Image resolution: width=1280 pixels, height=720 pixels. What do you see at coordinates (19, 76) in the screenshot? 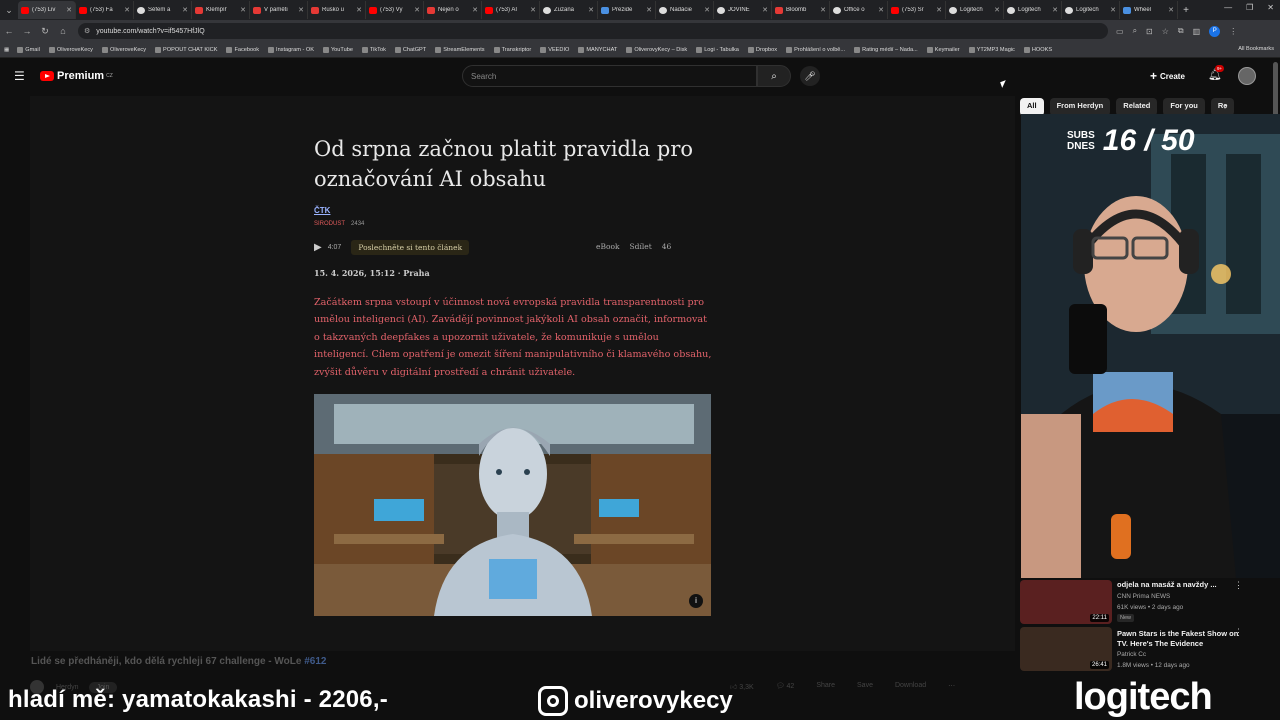
I see `menu-icon: ☰` at bounding box center [19, 76].